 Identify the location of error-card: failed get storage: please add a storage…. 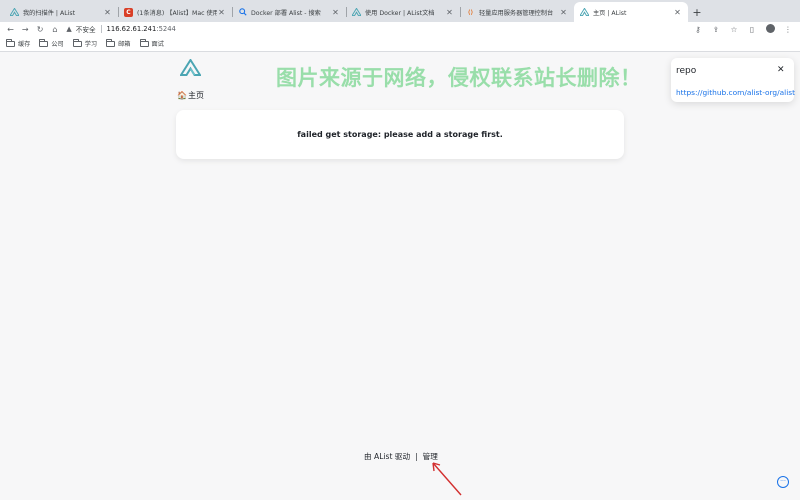
(400, 134).